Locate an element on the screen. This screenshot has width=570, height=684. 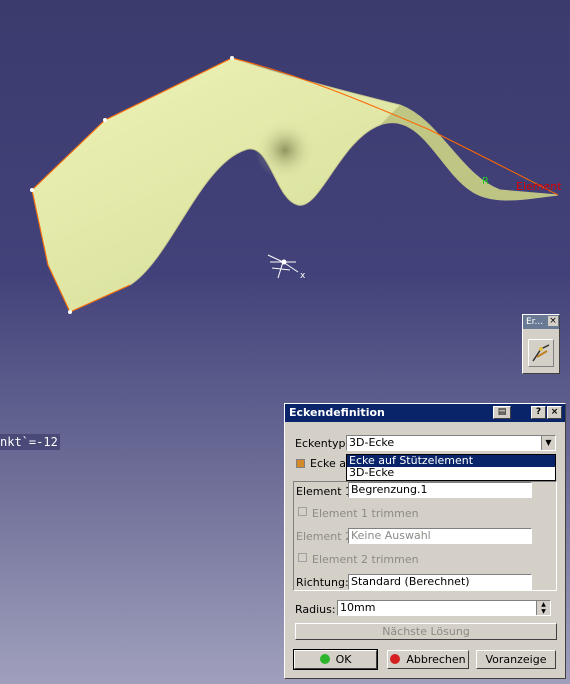
element2-label: Element 2: is located at coordinates (326, 536).